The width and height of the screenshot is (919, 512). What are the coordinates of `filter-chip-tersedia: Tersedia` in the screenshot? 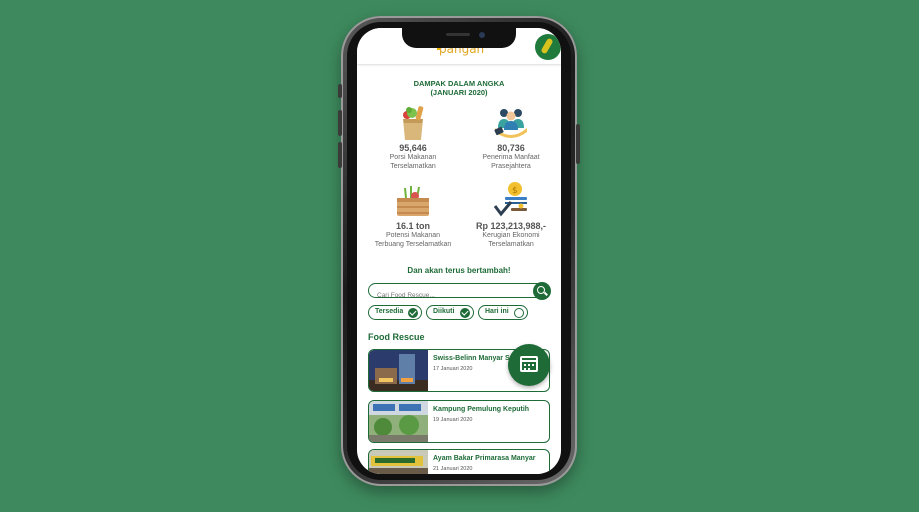 It's located at (395, 312).